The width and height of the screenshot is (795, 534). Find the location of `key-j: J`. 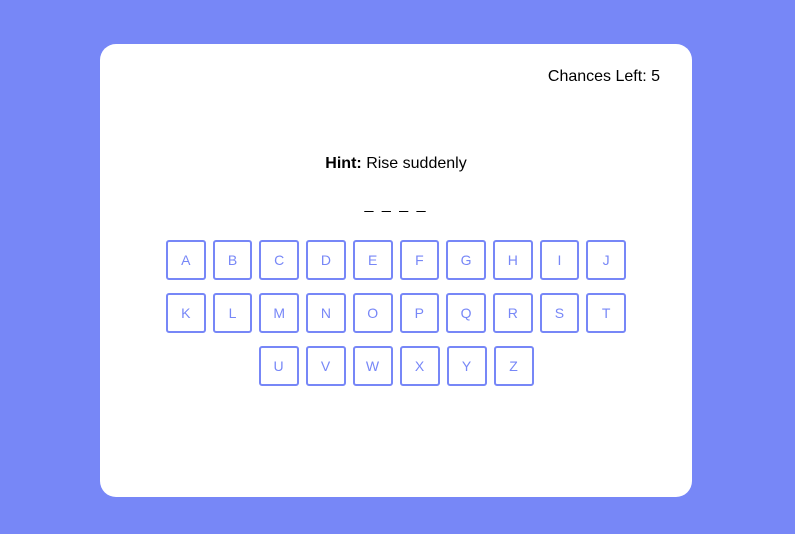

key-j: J is located at coordinates (606, 260).